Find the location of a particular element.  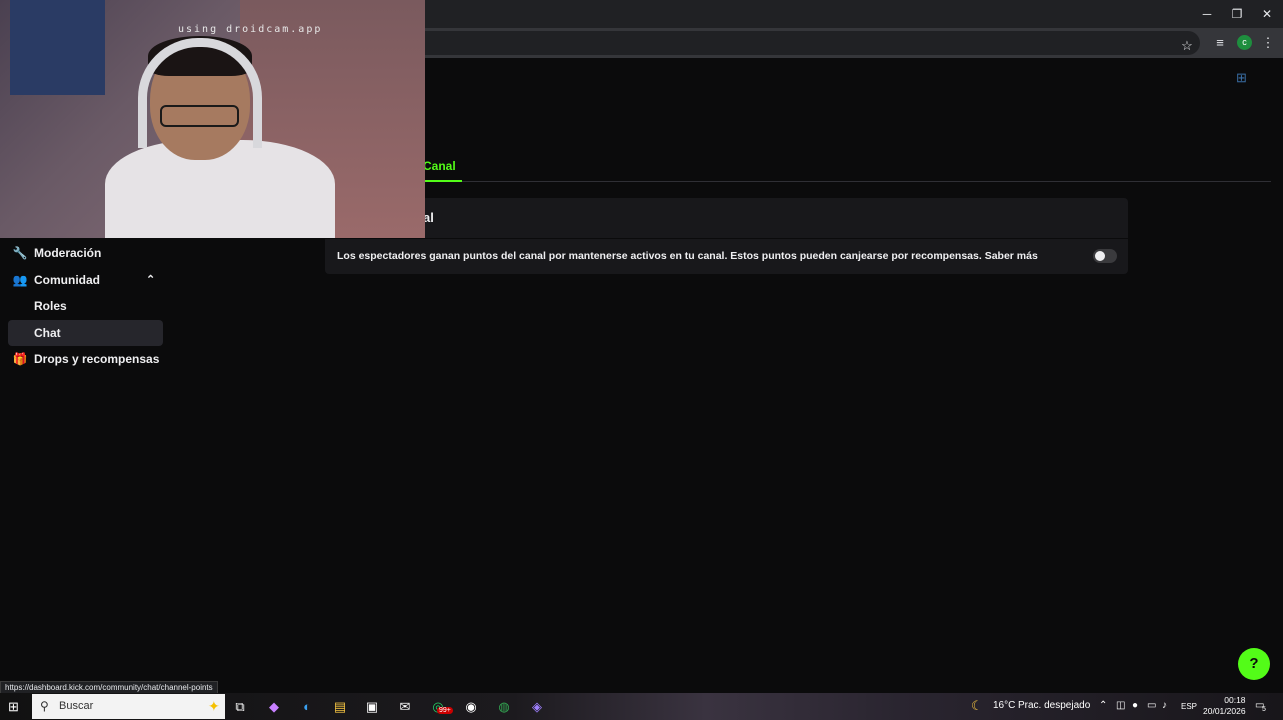

clock: 00:18 20/01/2026 is located at coordinates (1224, 706).